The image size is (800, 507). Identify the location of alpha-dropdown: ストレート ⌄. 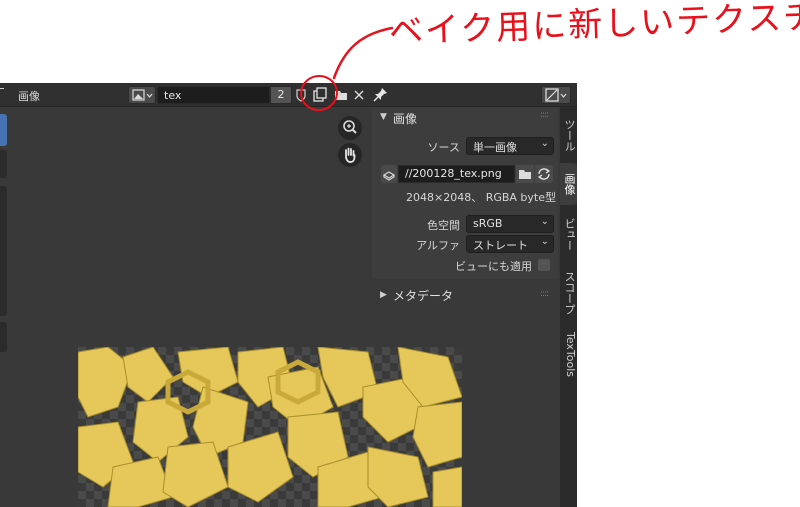
(510, 244).